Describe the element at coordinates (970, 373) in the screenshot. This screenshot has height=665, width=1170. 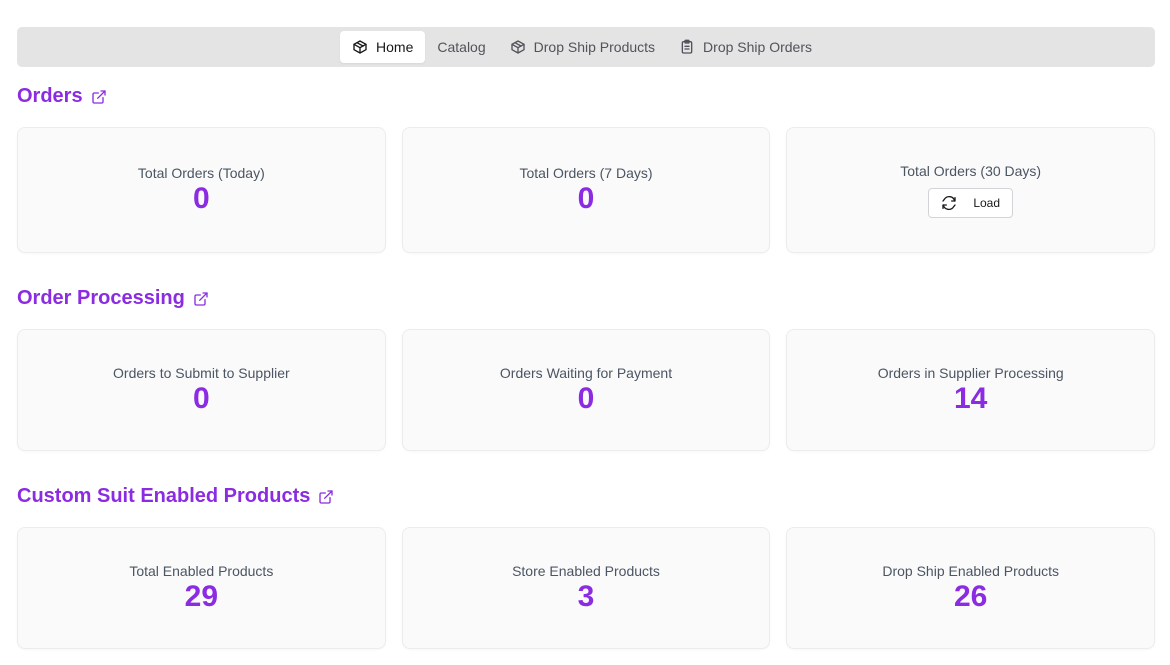
I see `stat-label: Orders in Supplier Processing` at that location.